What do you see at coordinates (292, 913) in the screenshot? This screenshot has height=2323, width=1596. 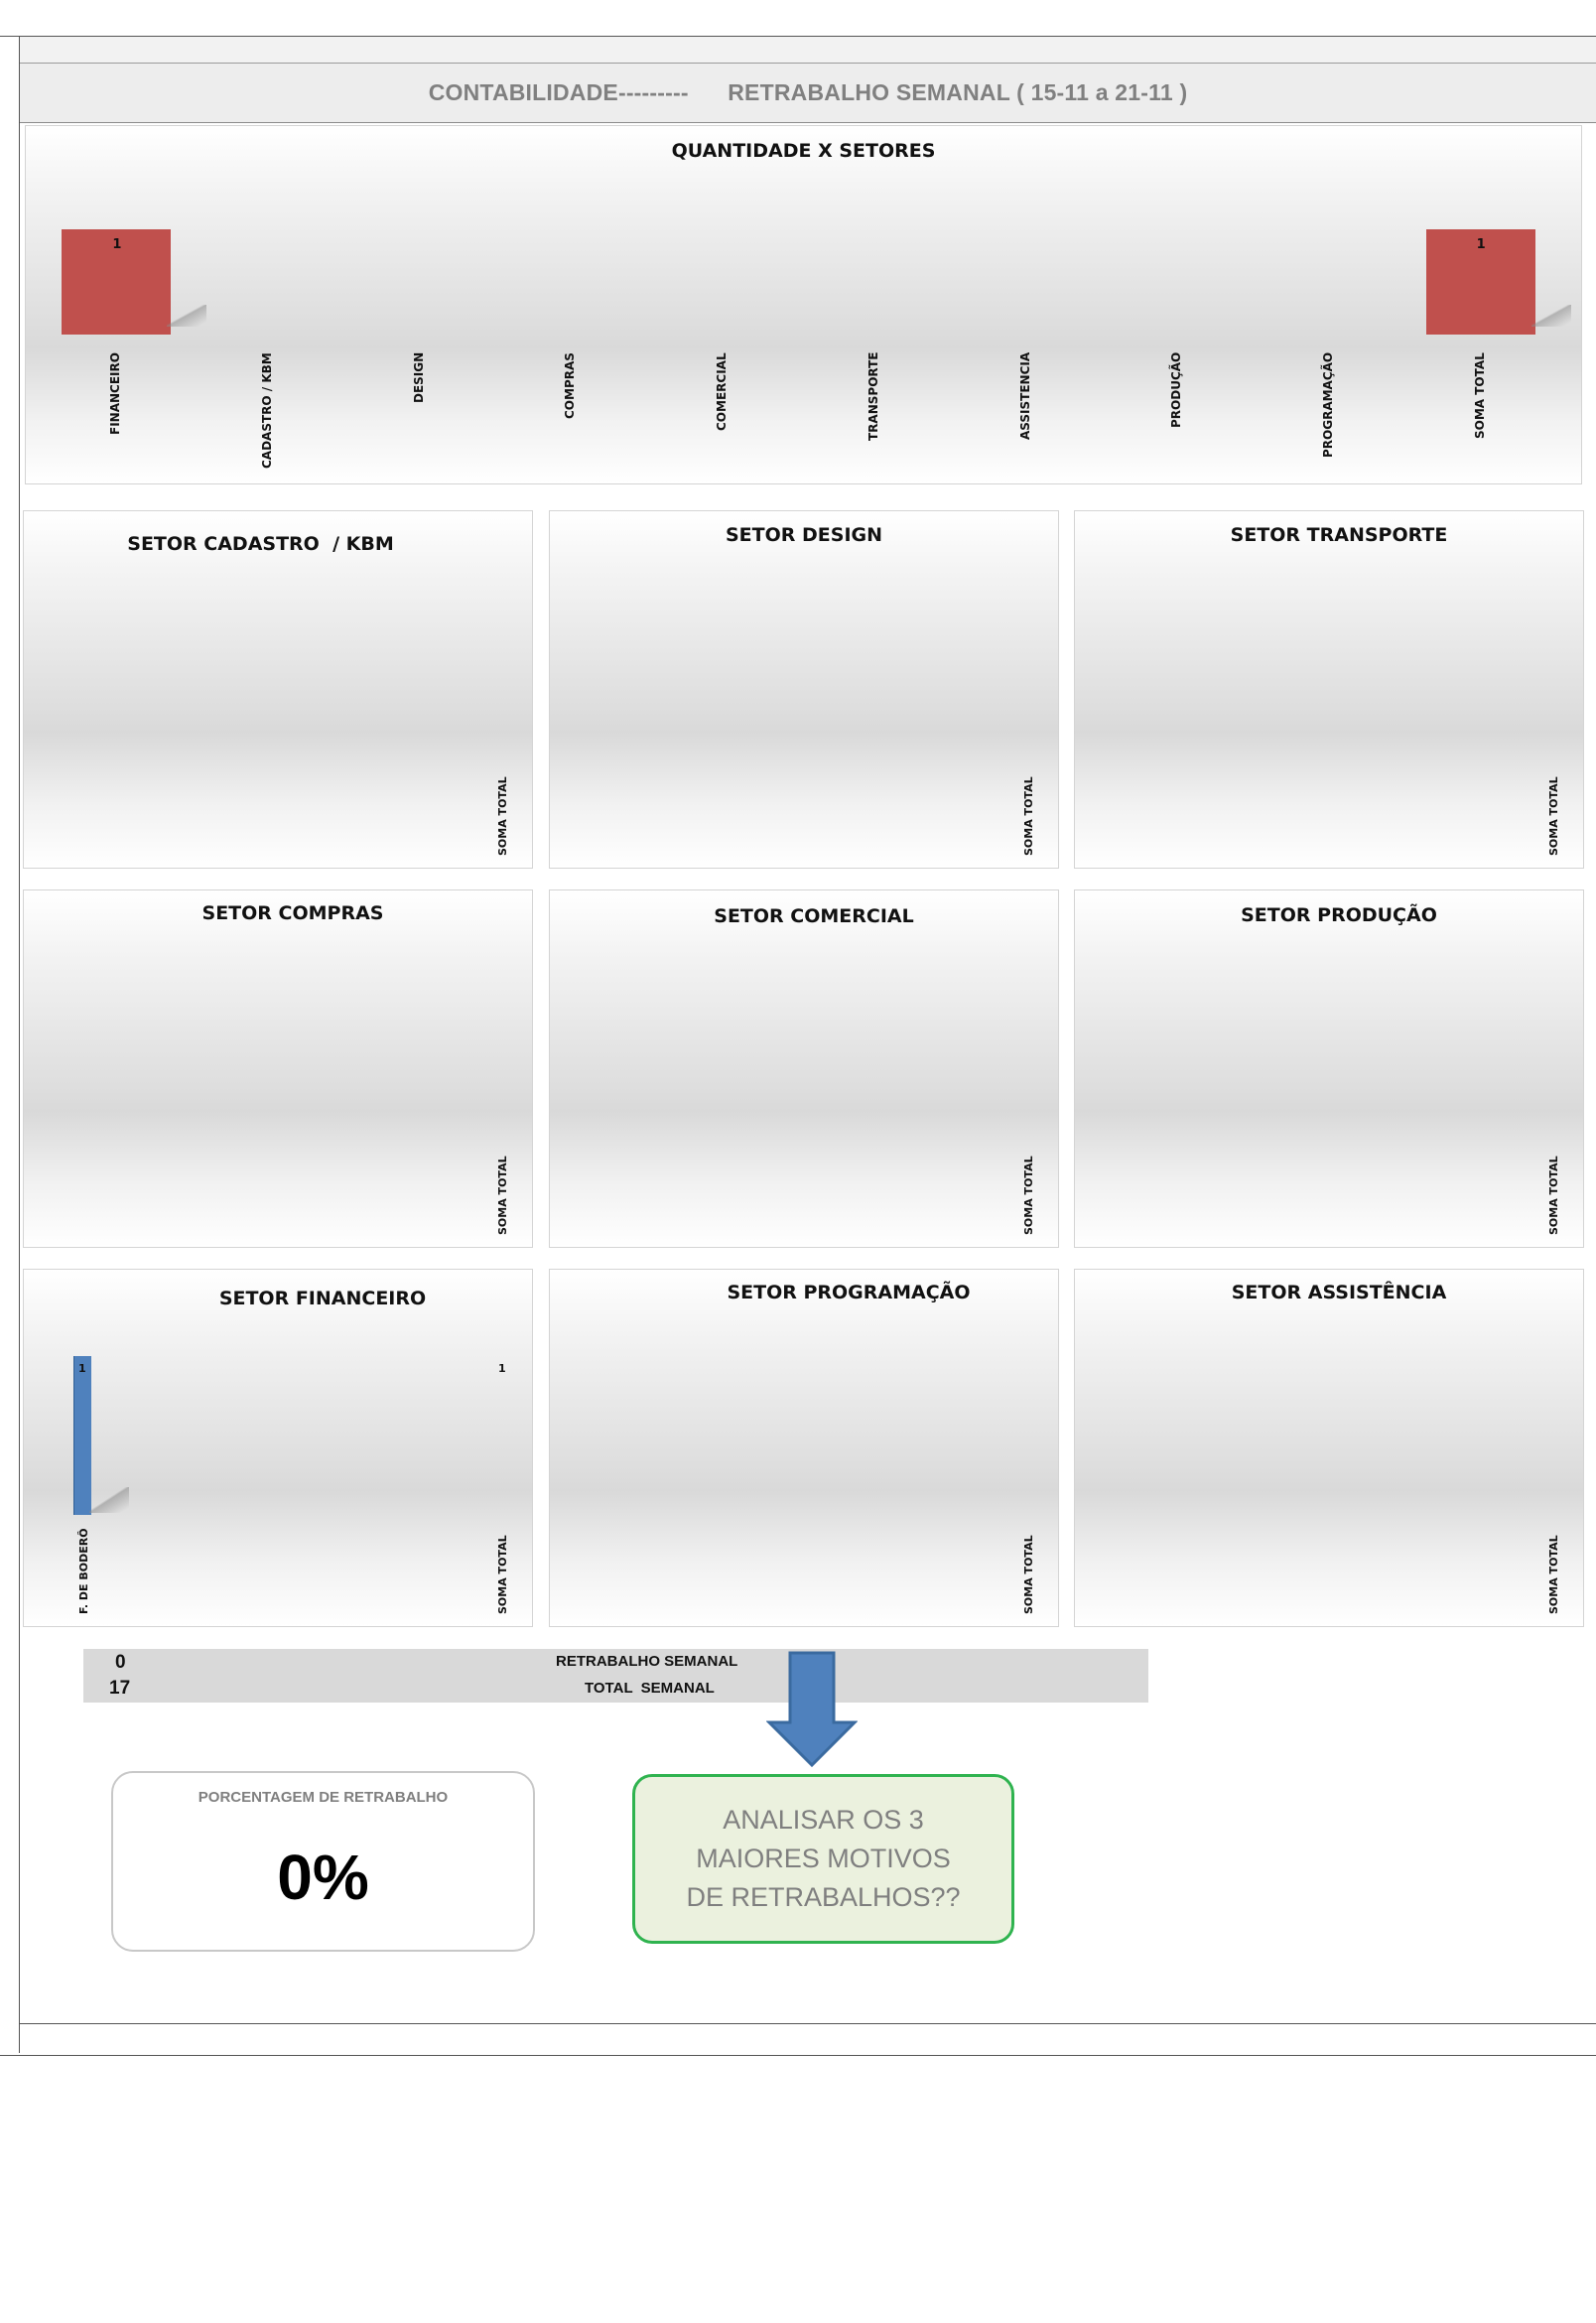 I see `chart-title: SETOR COMPRAS` at bounding box center [292, 913].